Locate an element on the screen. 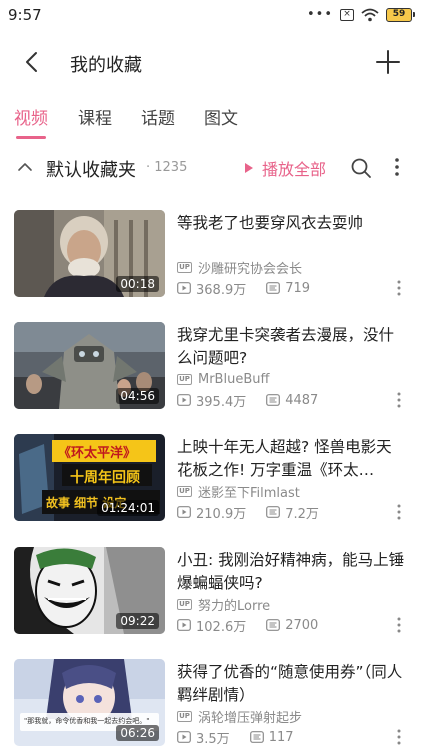 The image size is (422, 750). no-sim-icon: × is located at coordinates (347, 15).